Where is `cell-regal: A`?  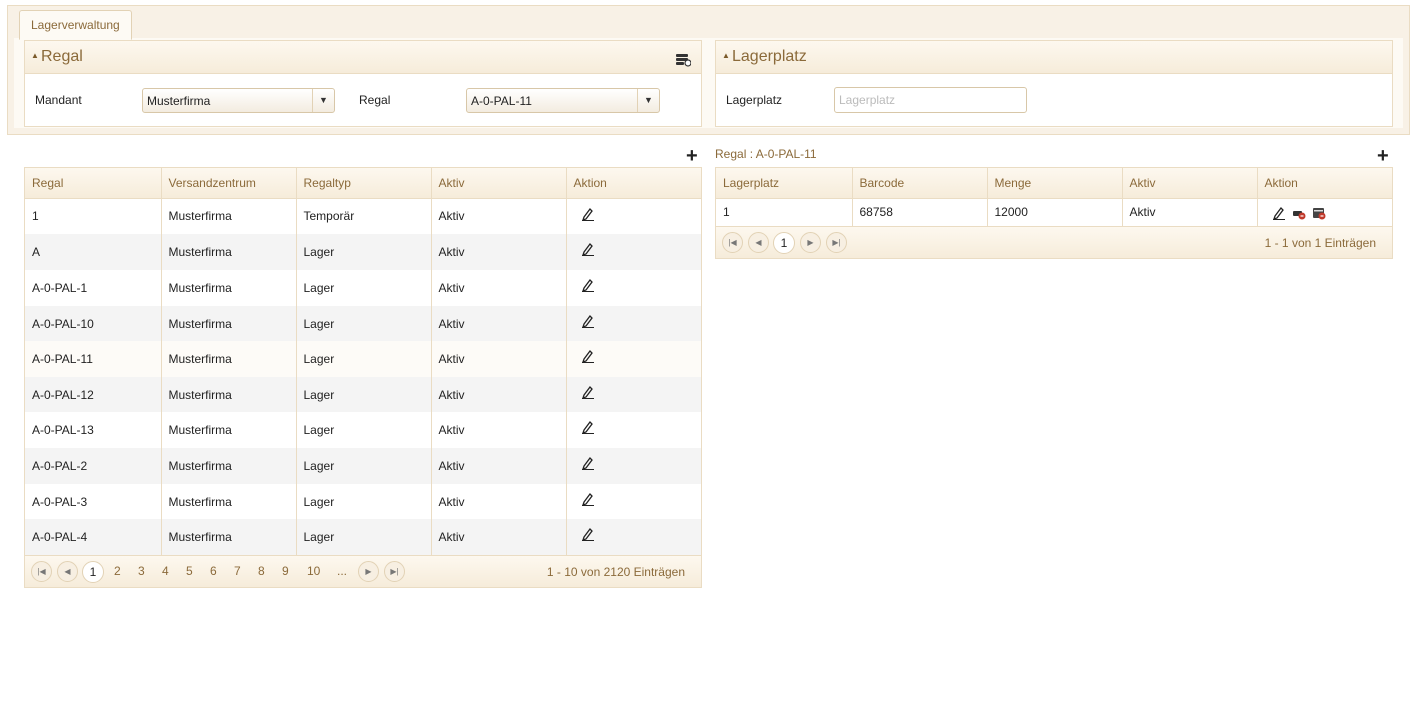 cell-regal: A is located at coordinates (93, 252).